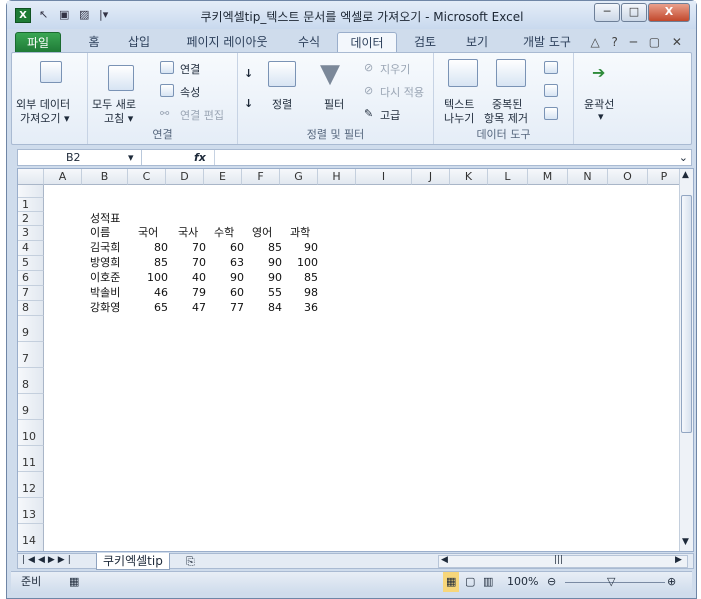  I want to click on expand-formula-bar-icon: ⌄, so click(683, 157).